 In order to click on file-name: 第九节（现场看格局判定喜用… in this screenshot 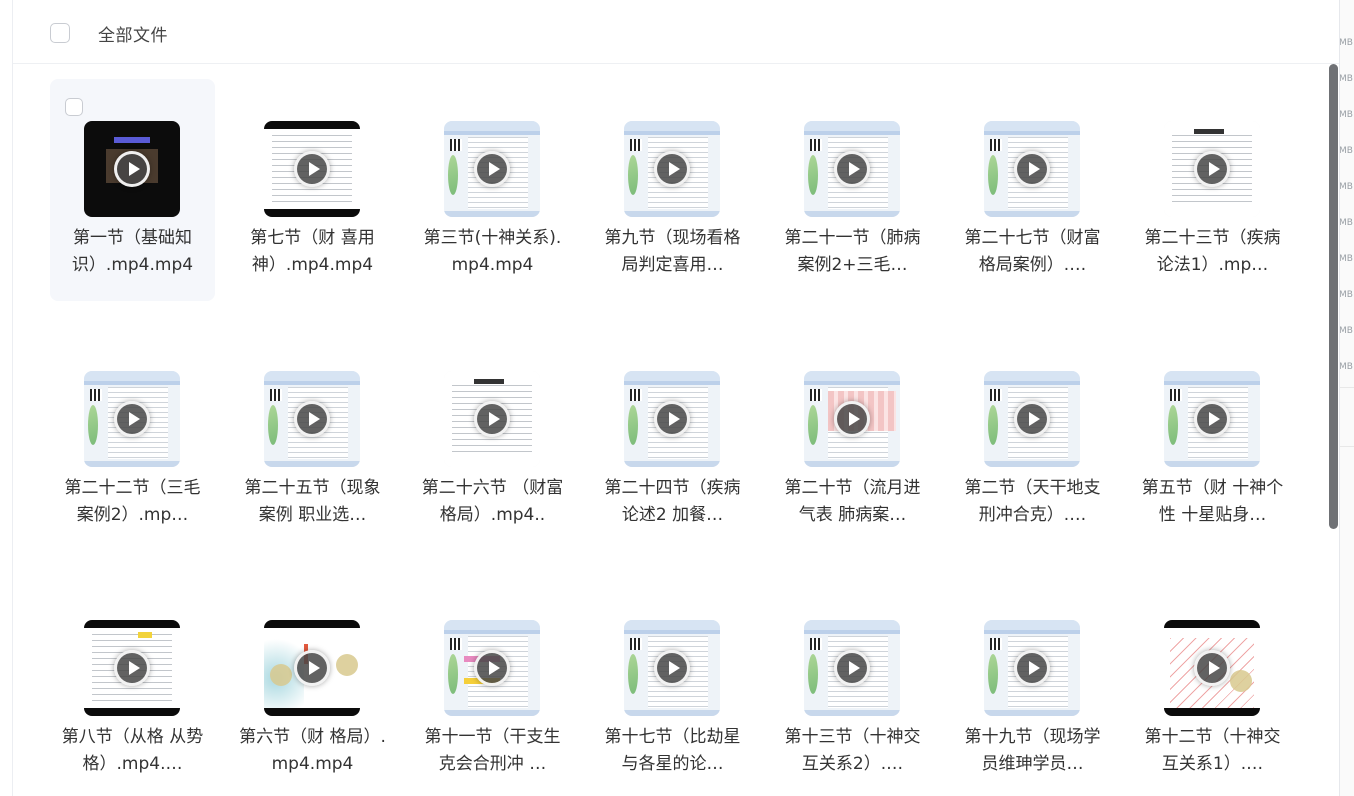, I will do `click(672, 252)`.